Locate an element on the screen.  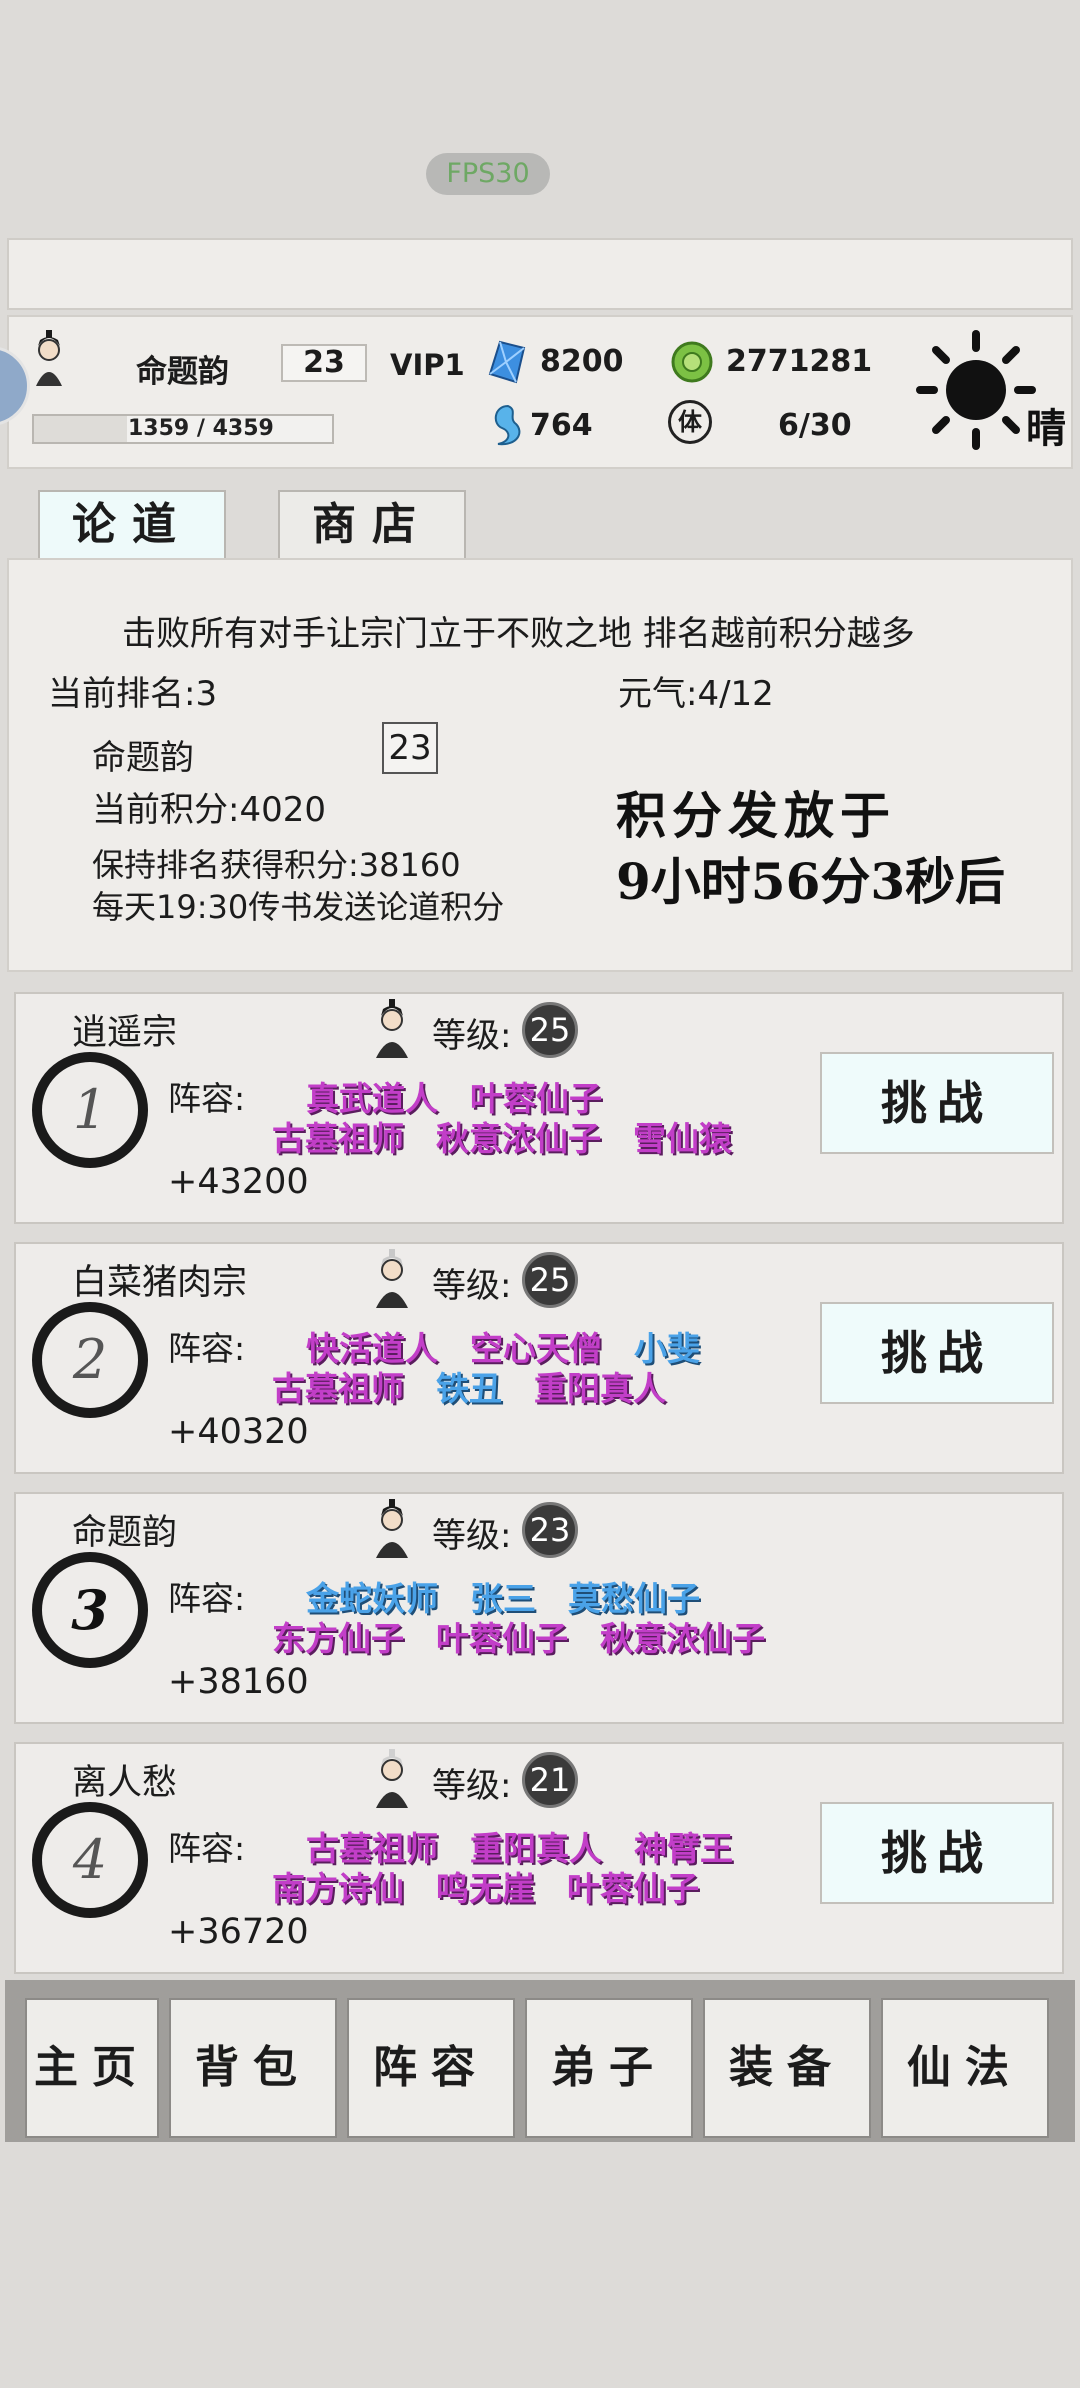
yuanqi-text: 元气:4/12 is located at coordinates (696, 694).